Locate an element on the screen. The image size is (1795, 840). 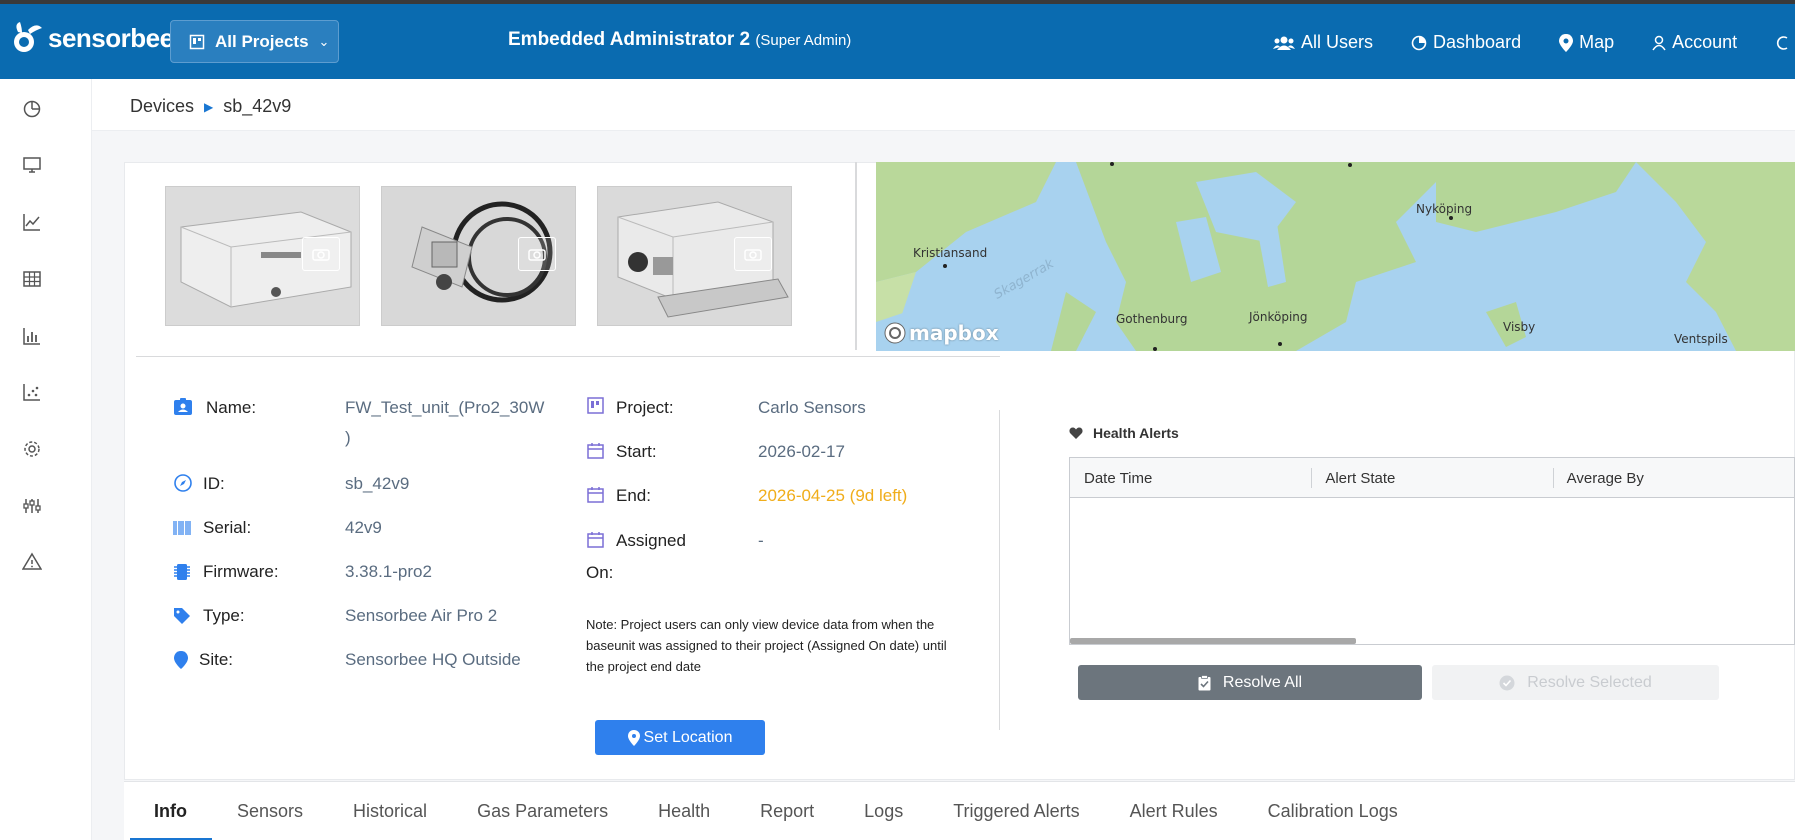
table-header: Date Time Alert State Average By is located at coordinates (1432, 478).